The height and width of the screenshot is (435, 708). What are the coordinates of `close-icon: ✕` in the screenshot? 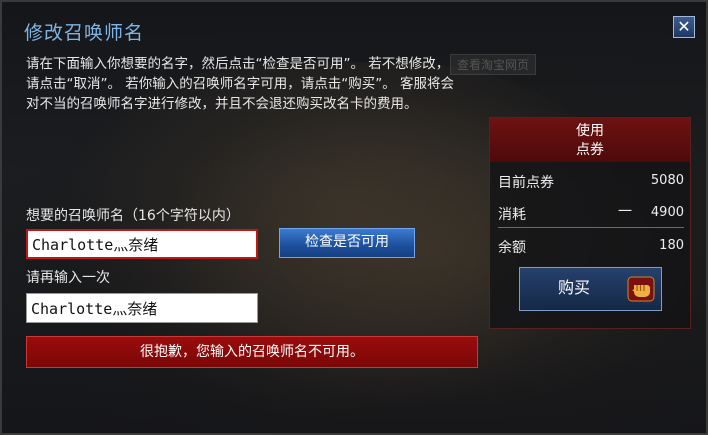 It's located at (684, 26).